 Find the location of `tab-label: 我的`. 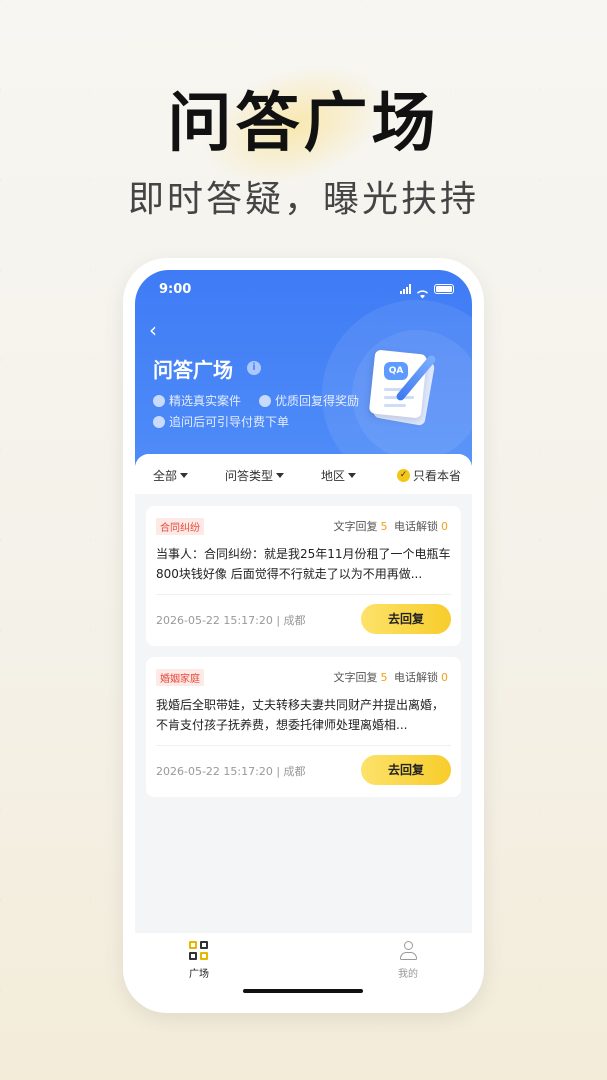

tab-label: 我的 is located at coordinates (408, 974).